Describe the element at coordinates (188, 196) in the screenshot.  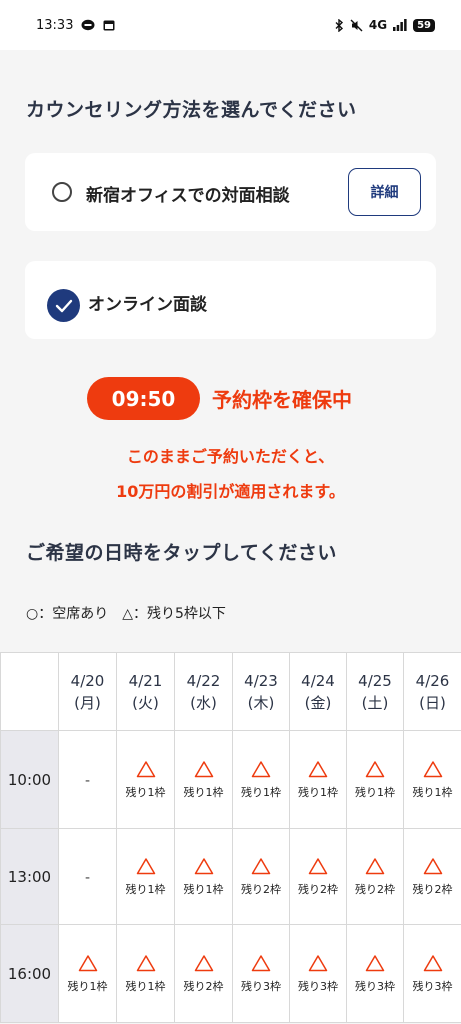
I see `option-label-office: 新宿オフィスでの対面相談` at that location.